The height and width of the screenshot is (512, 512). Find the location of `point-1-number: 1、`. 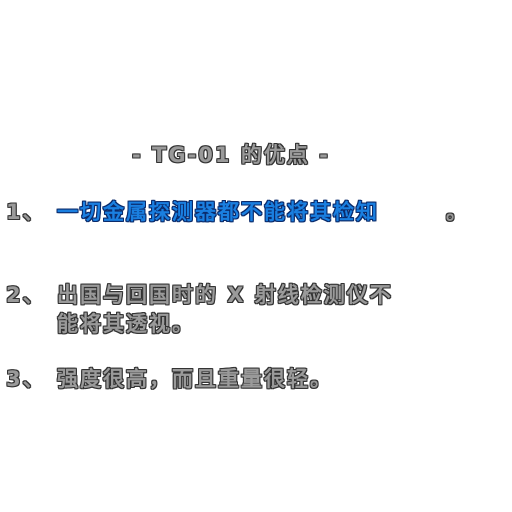

point-1-number: 1、 is located at coordinates (26, 212).